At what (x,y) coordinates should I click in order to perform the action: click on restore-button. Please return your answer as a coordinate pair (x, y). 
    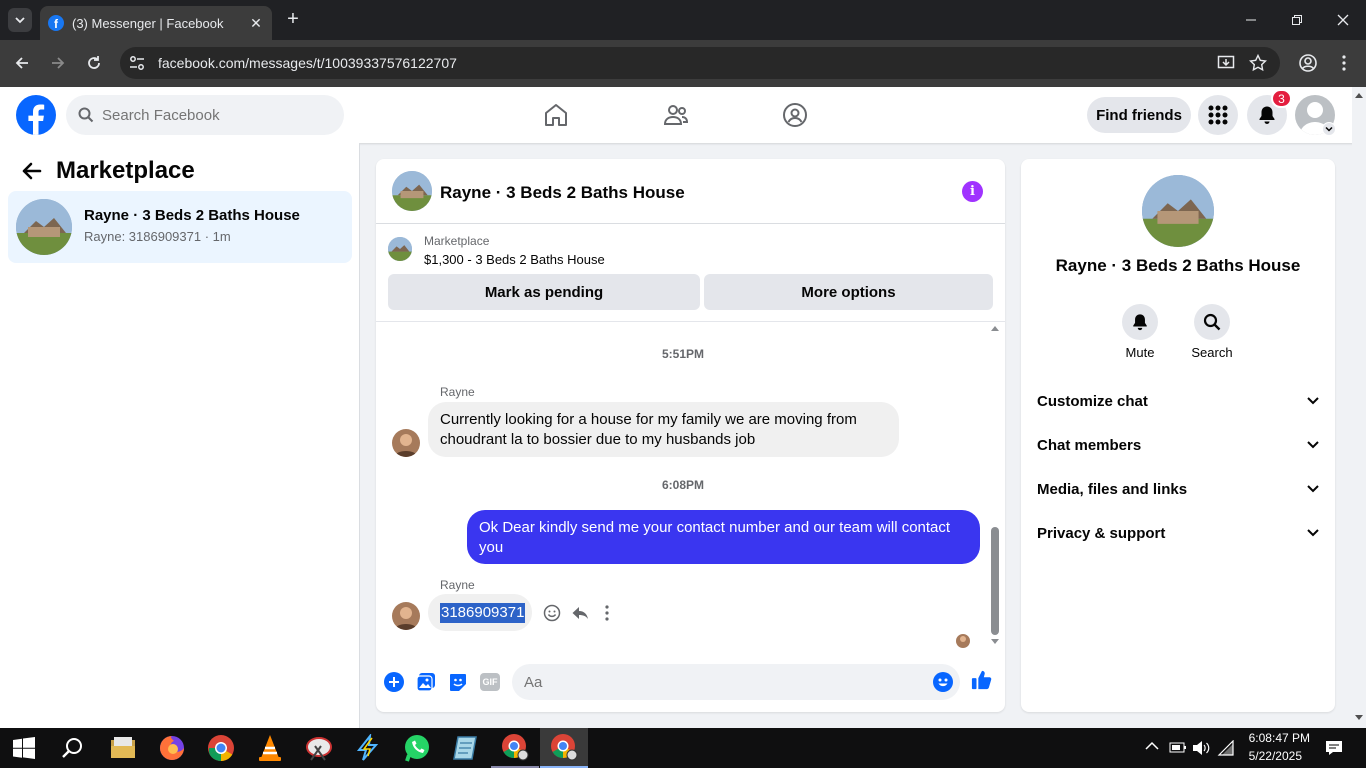
    Looking at the image, I should click on (1297, 20).